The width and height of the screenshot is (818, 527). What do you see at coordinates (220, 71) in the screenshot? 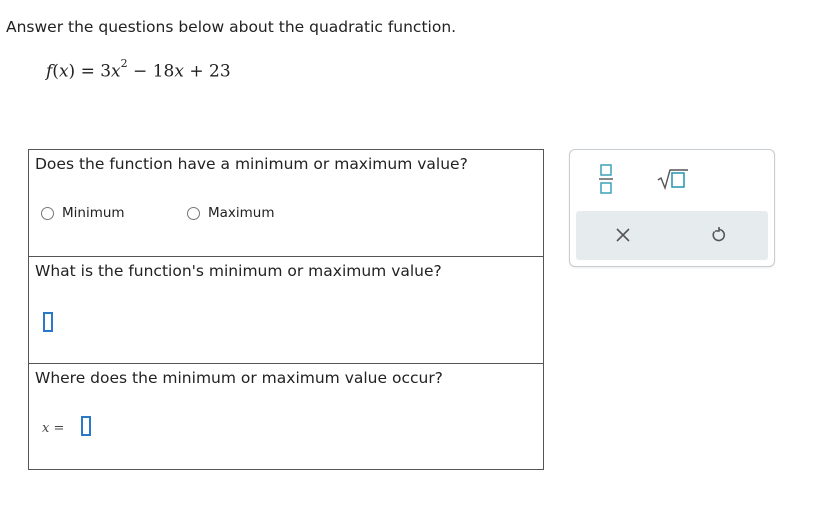
I see `constant: 23` at bounding box center [220, 71].